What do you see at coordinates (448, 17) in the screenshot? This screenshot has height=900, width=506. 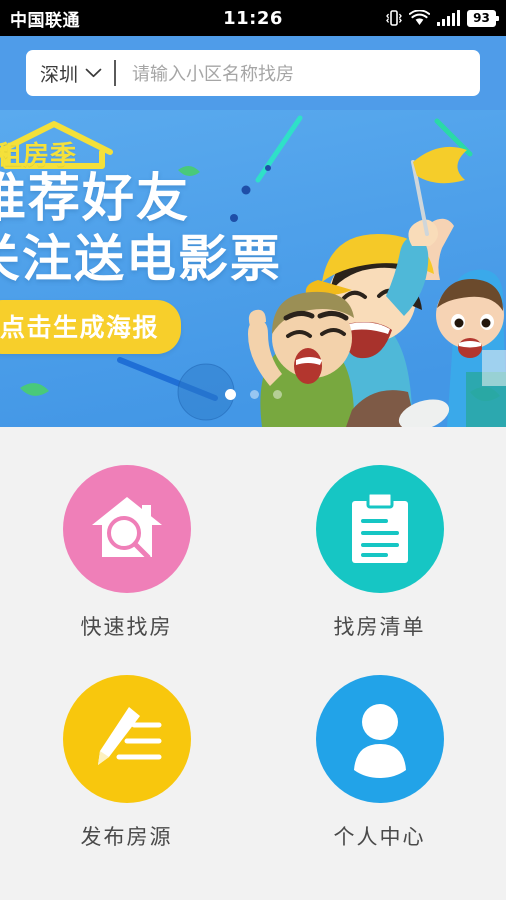 I see `signal-icon` at bounding box center [448, 17].